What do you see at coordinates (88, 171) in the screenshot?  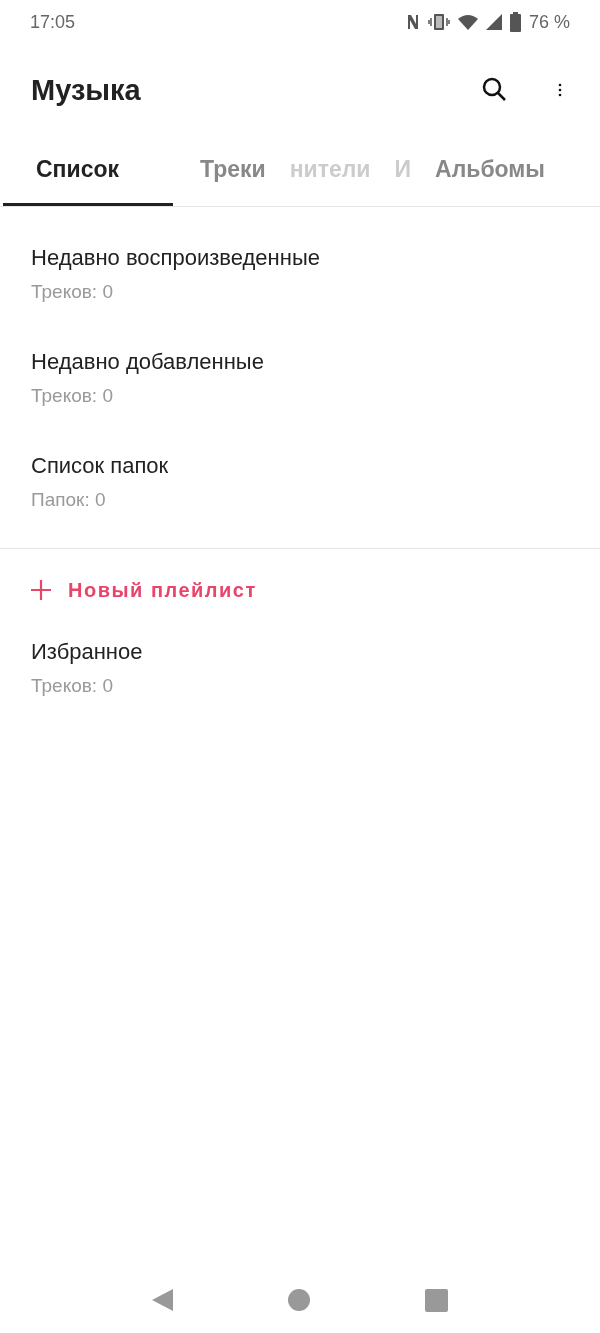 I see `tab: Список` at bounding box center [88, 171].